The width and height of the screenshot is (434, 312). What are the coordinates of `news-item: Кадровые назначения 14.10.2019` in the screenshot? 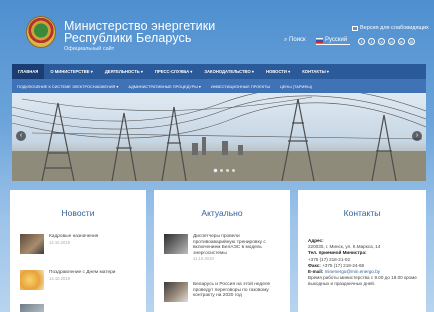 It's located at (59, 244).